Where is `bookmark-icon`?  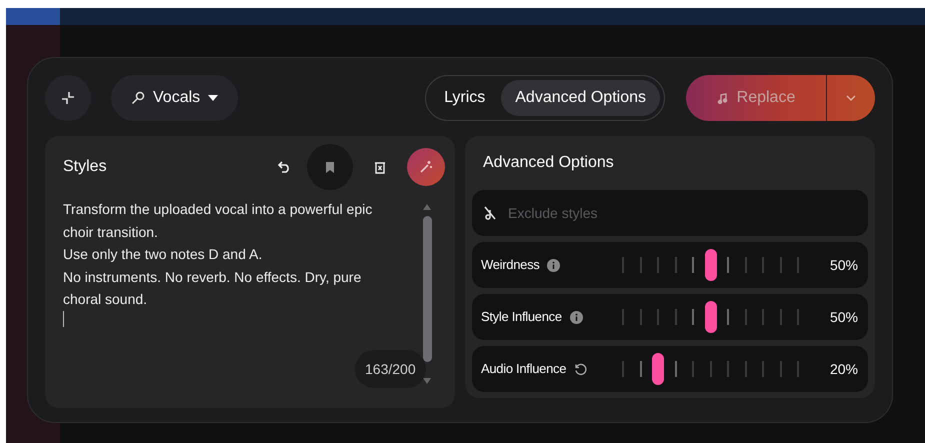
bookmark-icon is located at coordinates (330, 167).